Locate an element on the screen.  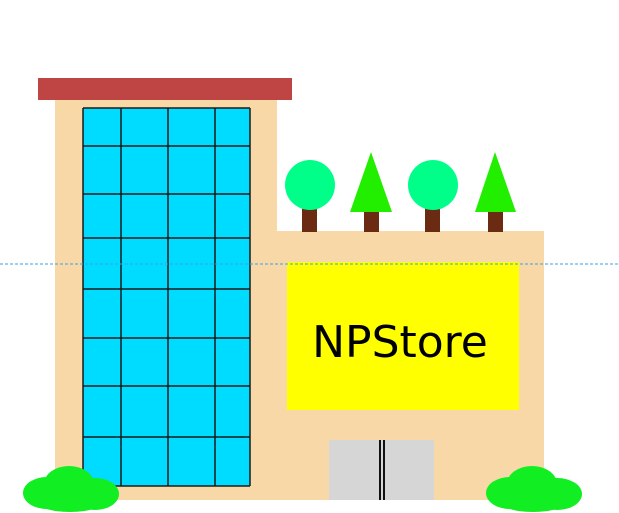
rooftop-trees is located at coordinates (400, 192).